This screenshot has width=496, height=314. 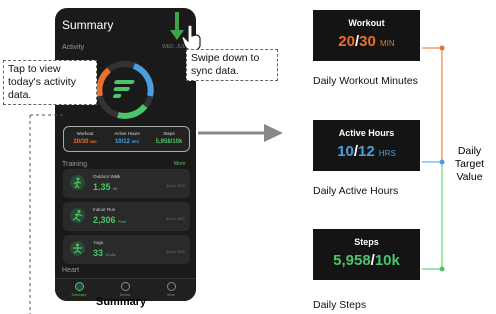 What do you see at coordinates (232, 65) in the screenshot?
I see `swipe-callout: Swipe down to sync data.` at bounding box center [232, 65].